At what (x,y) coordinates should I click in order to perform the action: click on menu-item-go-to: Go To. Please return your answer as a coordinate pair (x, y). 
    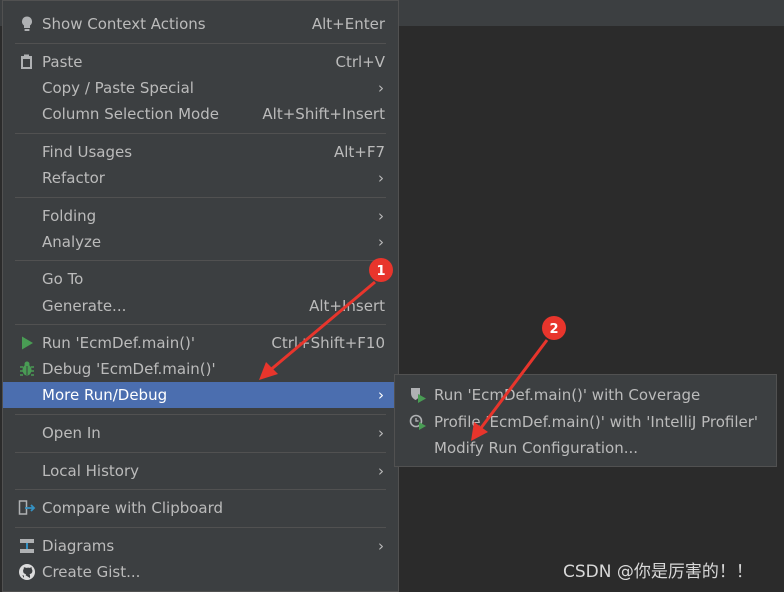
    Looking at the image, I should click on (200, 279).